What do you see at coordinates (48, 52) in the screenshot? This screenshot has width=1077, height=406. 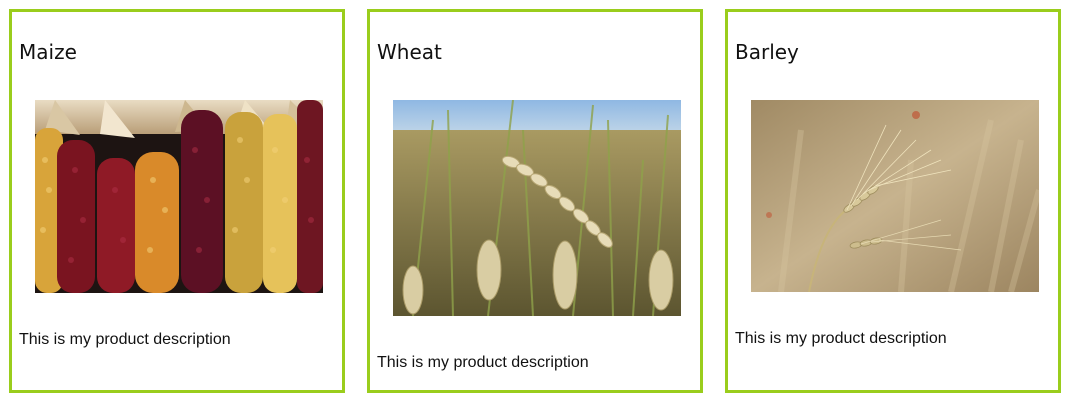 I see `product-title: Maize` at bounding box center [48, 52].